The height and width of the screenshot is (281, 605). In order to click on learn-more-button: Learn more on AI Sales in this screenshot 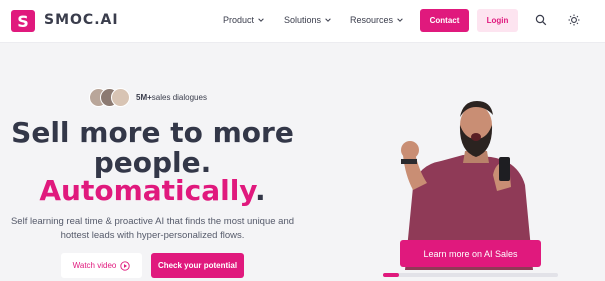, I will do `click(470, 253)`.